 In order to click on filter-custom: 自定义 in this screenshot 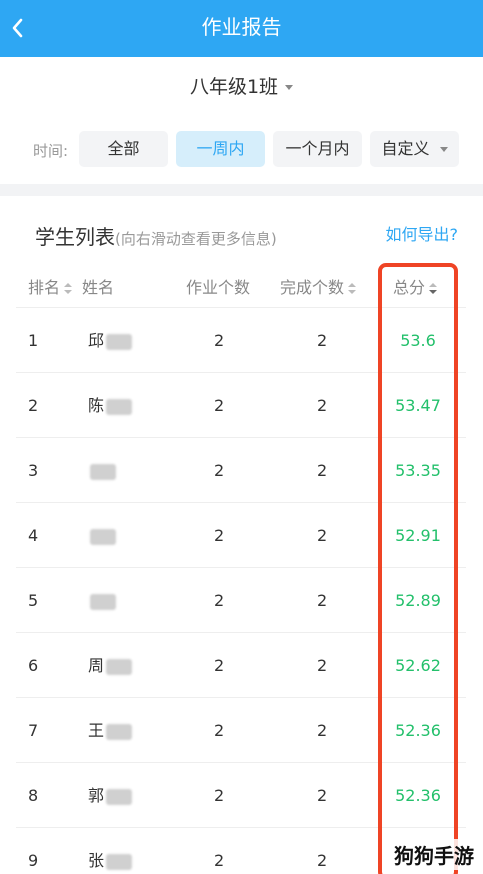, I will do `click(414, 149)`.